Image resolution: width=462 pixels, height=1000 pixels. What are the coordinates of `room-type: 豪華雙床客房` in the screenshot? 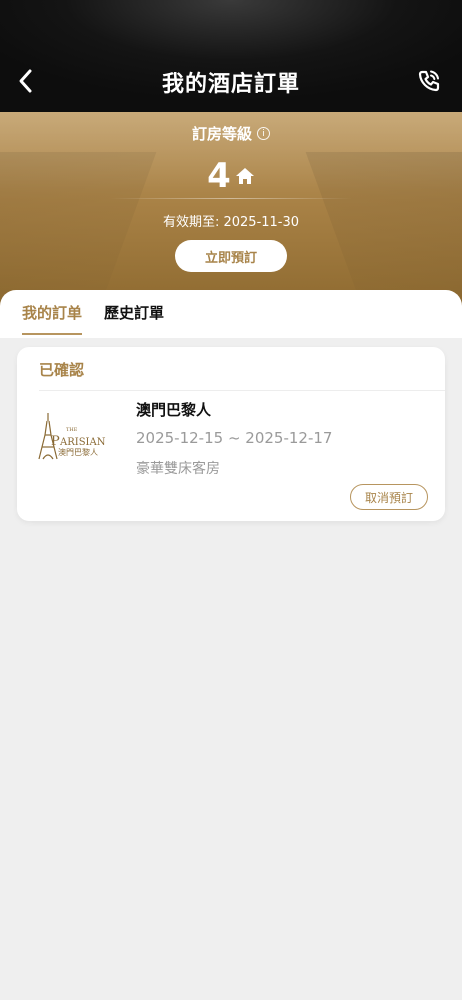 It's located at (178, 469).